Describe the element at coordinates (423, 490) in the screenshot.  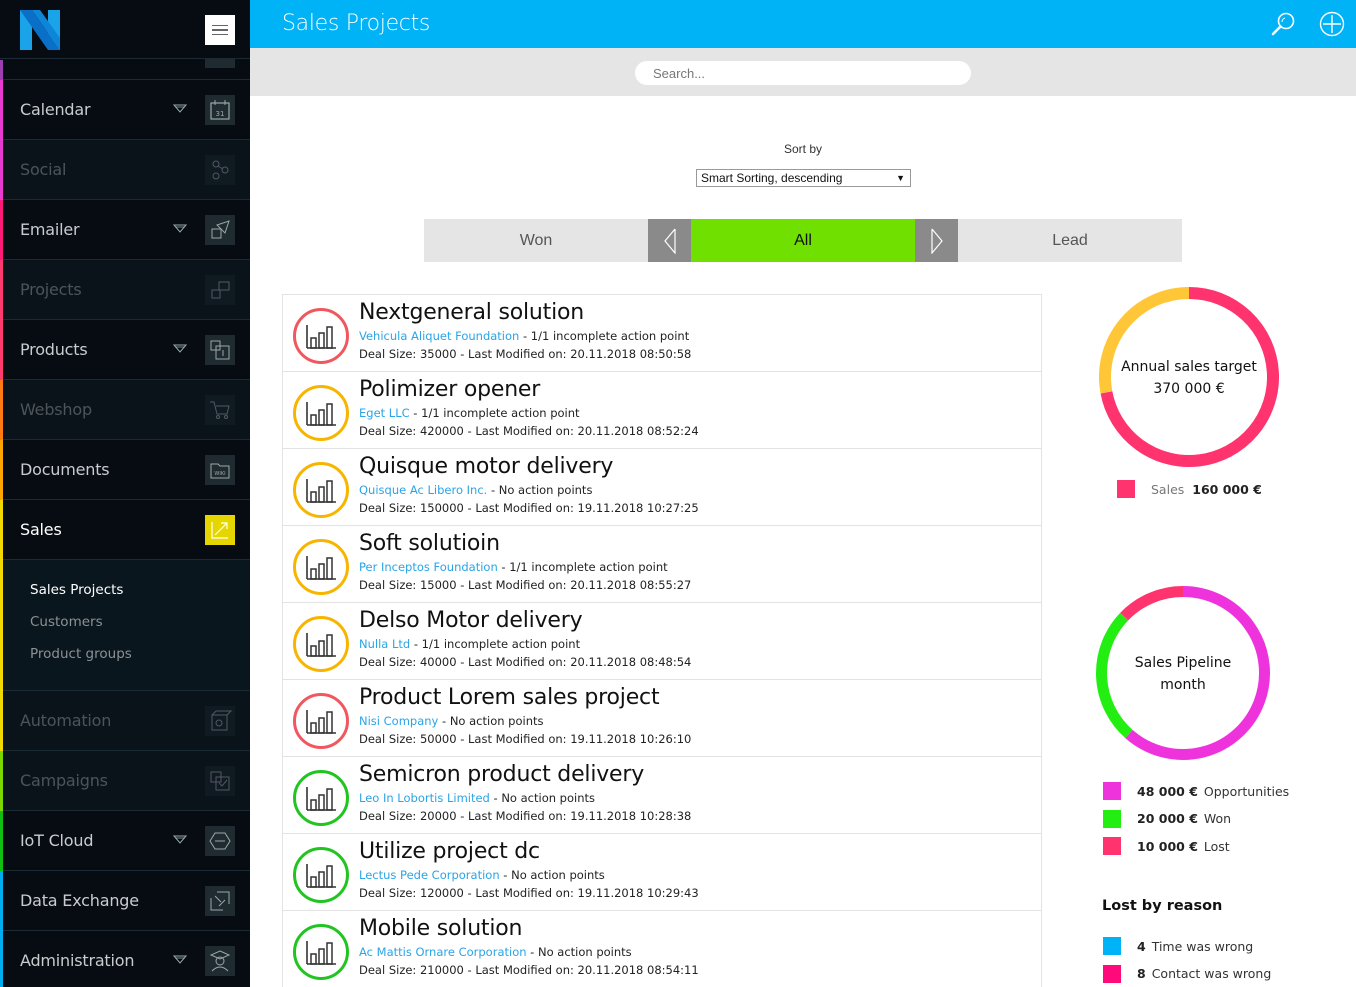
I see `customer-link: Quisque Ac Libero Inc.` at that location.